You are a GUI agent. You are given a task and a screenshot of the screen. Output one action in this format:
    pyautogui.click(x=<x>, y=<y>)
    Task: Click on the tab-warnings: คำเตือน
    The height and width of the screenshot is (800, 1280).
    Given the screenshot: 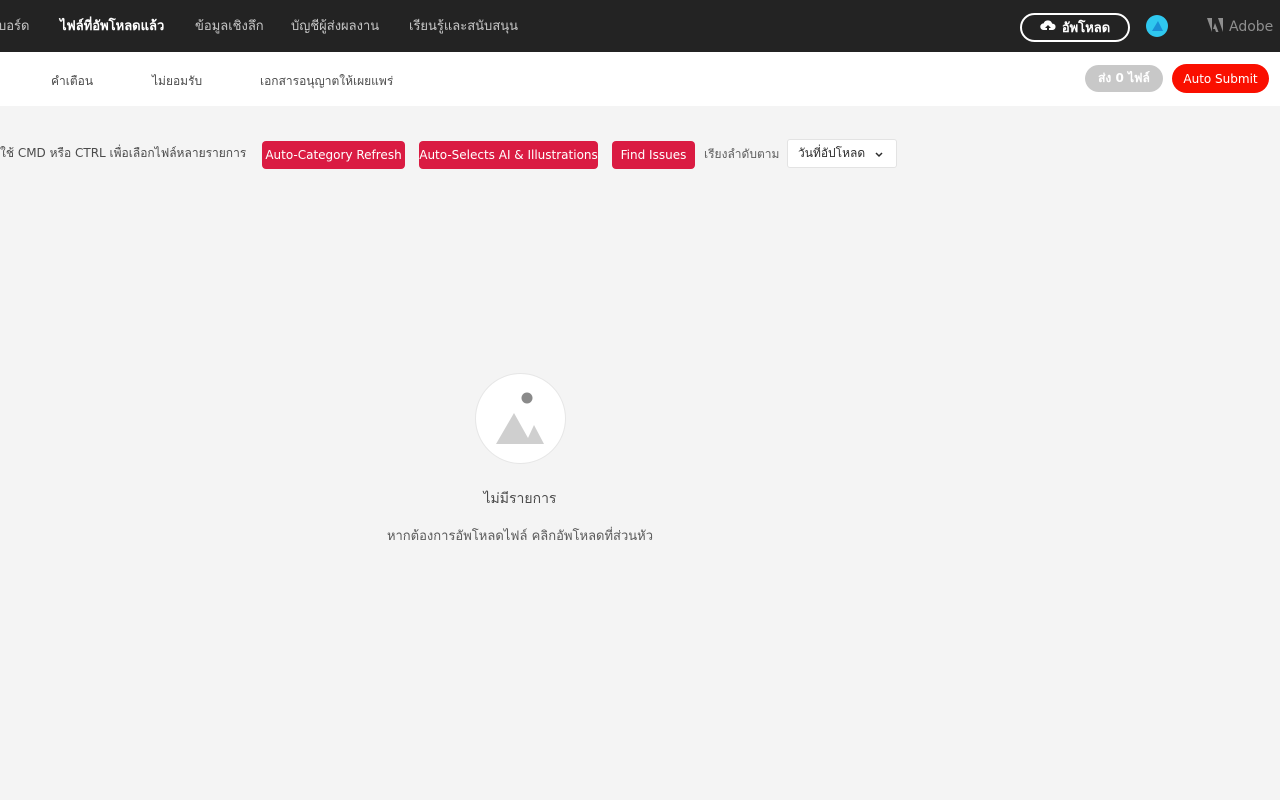 What is the action you would take?
    pyautogui.click(x=72, y=81)
    